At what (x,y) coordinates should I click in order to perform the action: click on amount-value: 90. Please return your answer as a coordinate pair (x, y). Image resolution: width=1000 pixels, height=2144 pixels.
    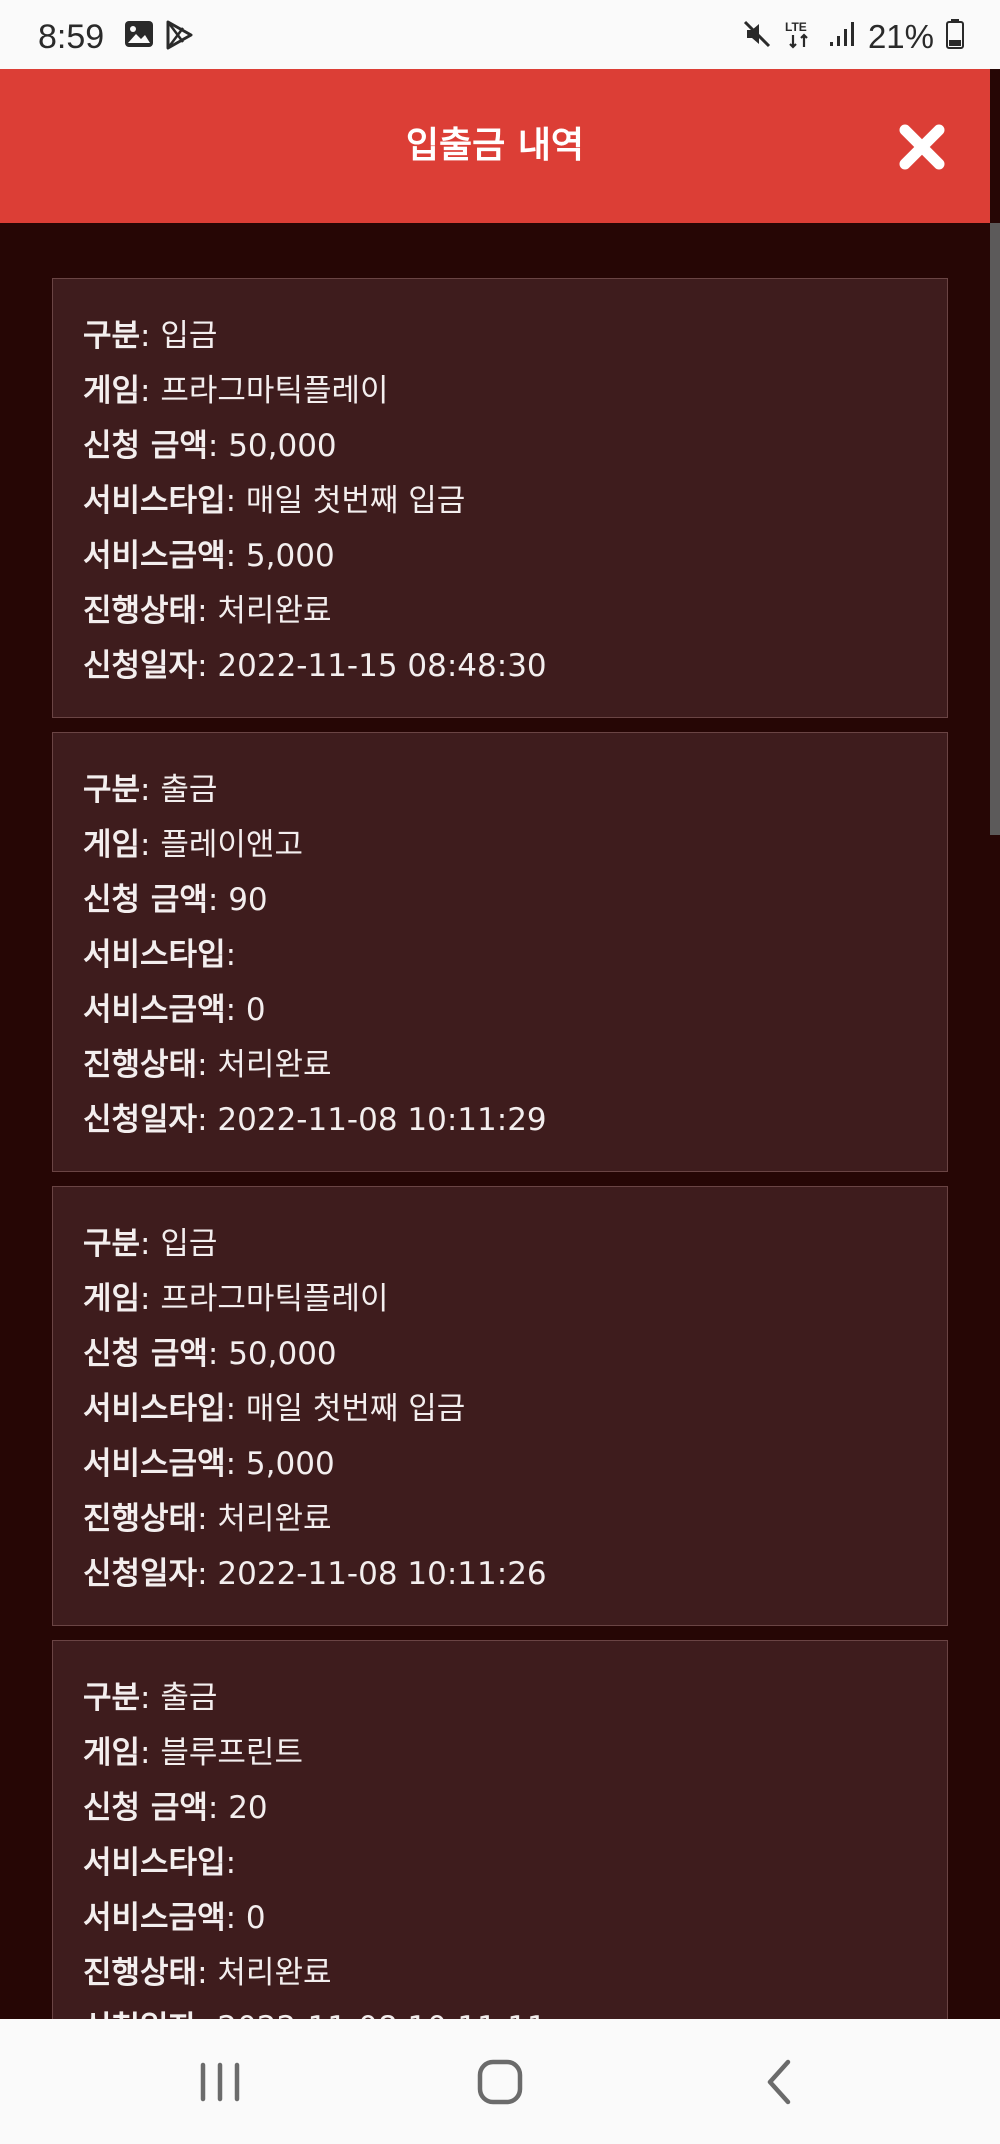
    Looking at the image, I should click on (248, 900).